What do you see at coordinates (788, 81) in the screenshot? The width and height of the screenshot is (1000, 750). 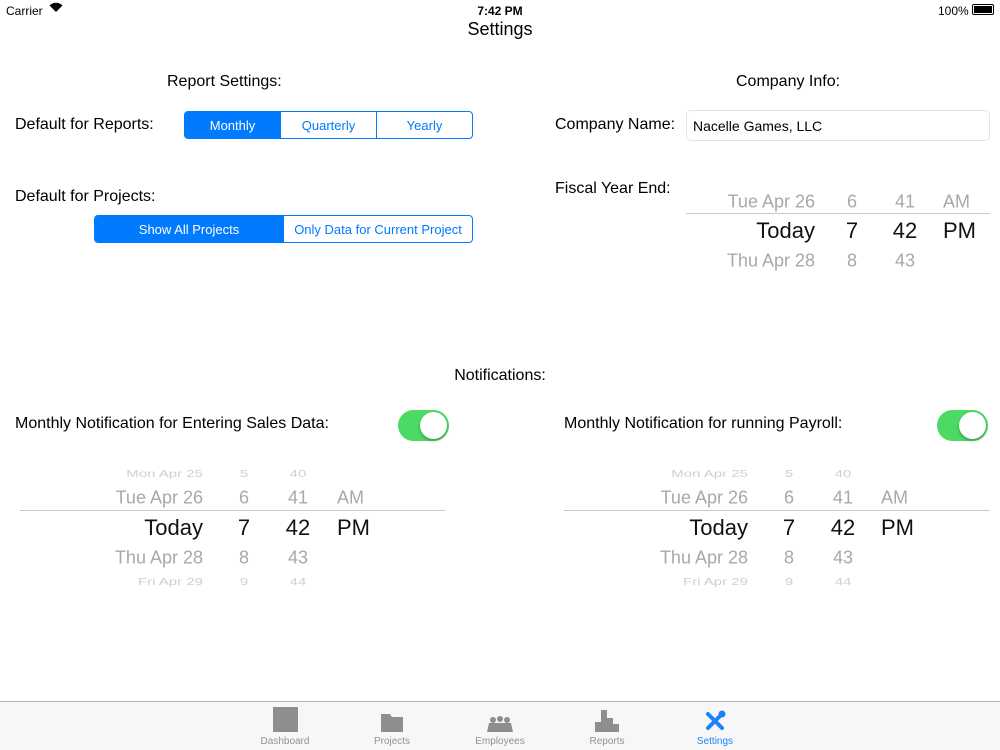 I see `company-info-heading: Company Info:` at bounding box center [788, 81].